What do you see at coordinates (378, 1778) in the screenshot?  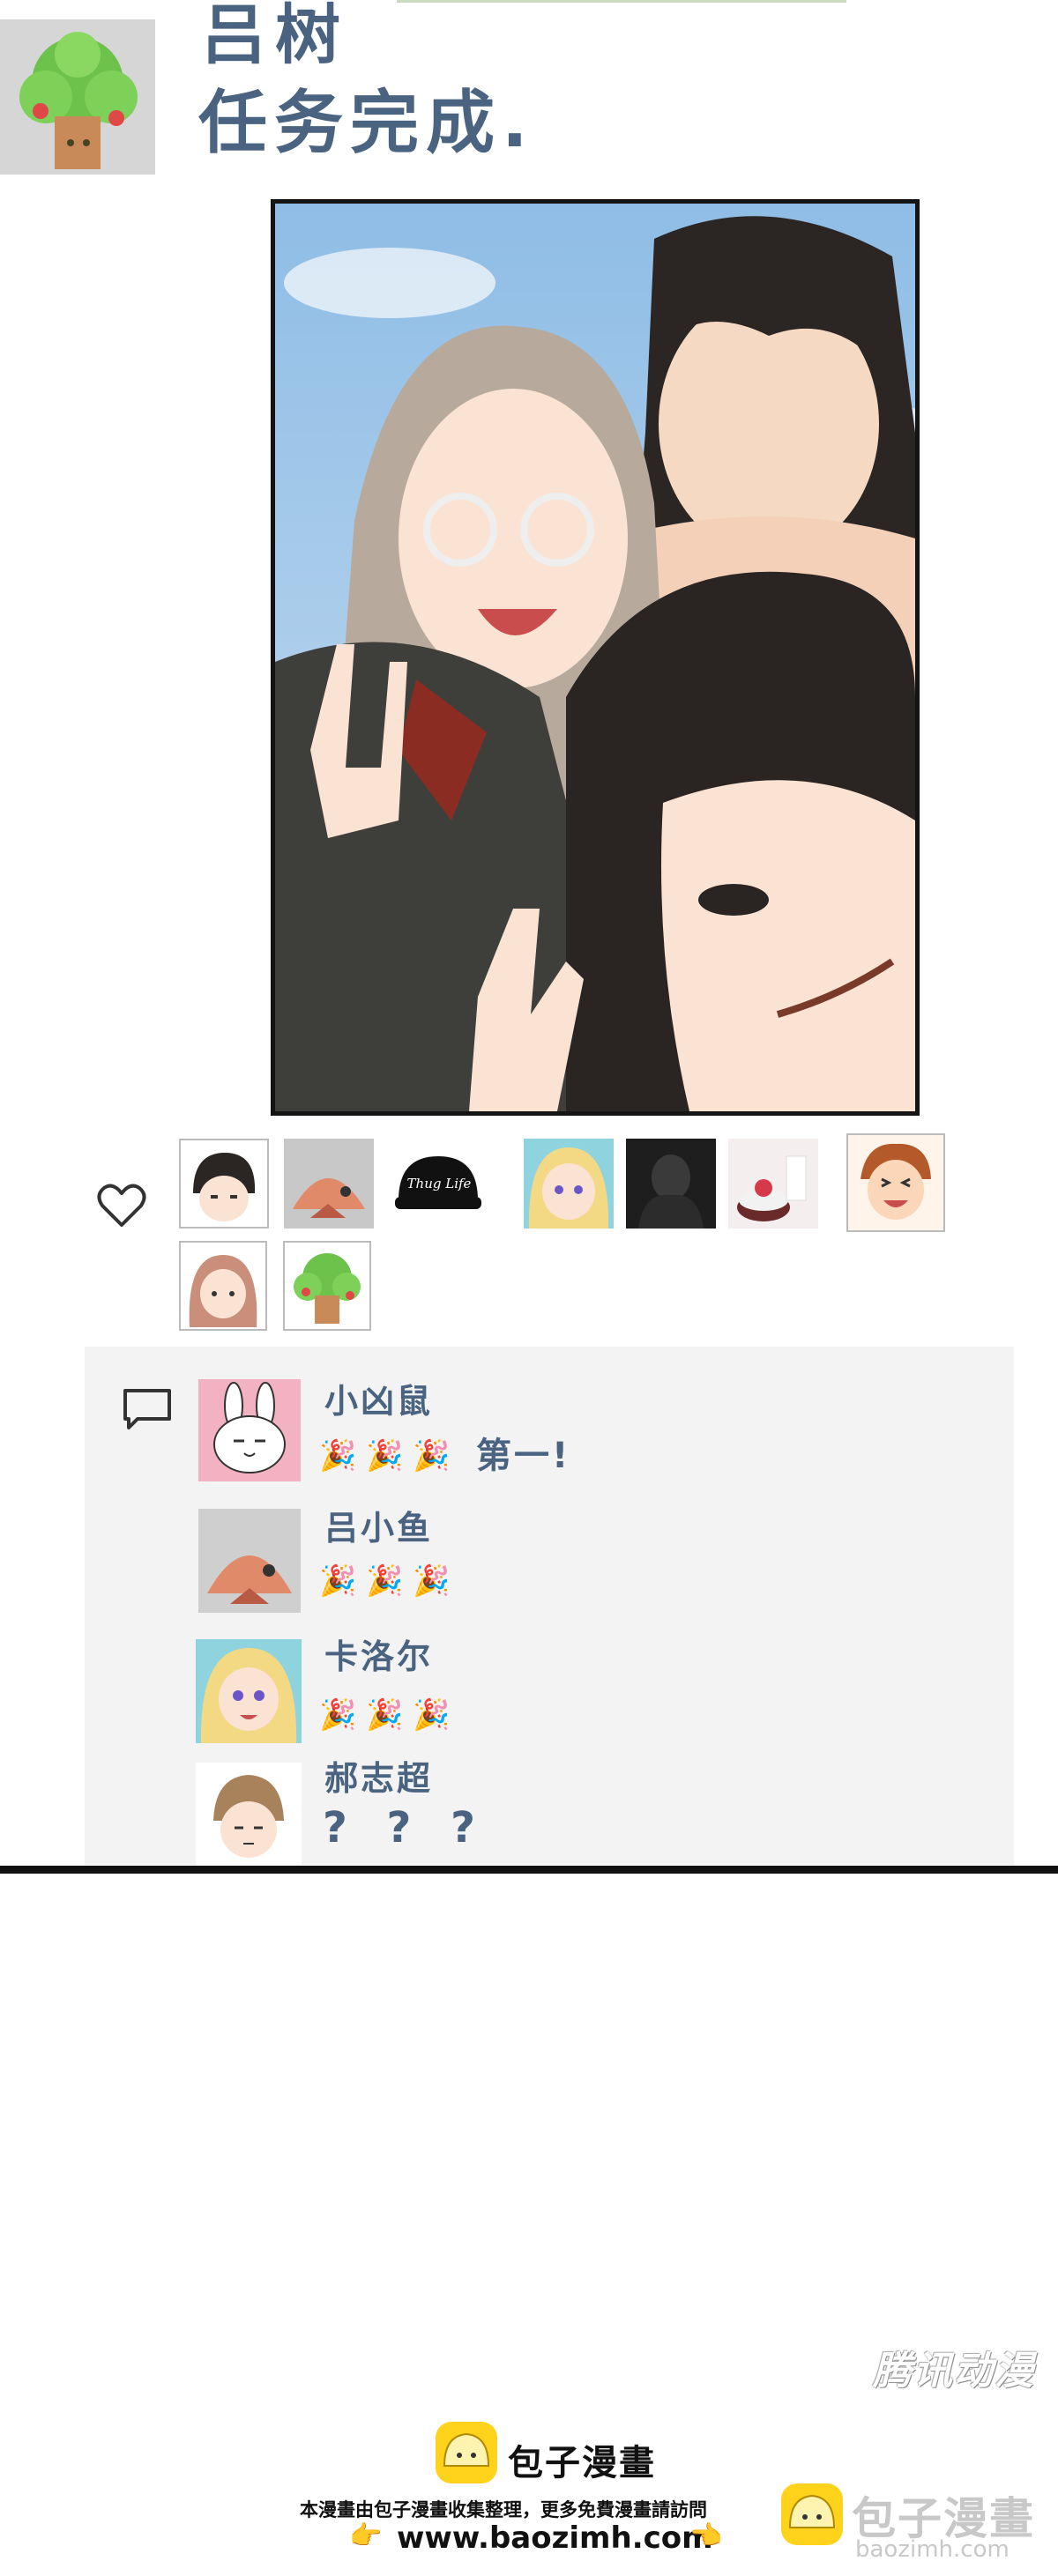 I see `comment-author: 郝志超` at bounding box center [378, 1778].